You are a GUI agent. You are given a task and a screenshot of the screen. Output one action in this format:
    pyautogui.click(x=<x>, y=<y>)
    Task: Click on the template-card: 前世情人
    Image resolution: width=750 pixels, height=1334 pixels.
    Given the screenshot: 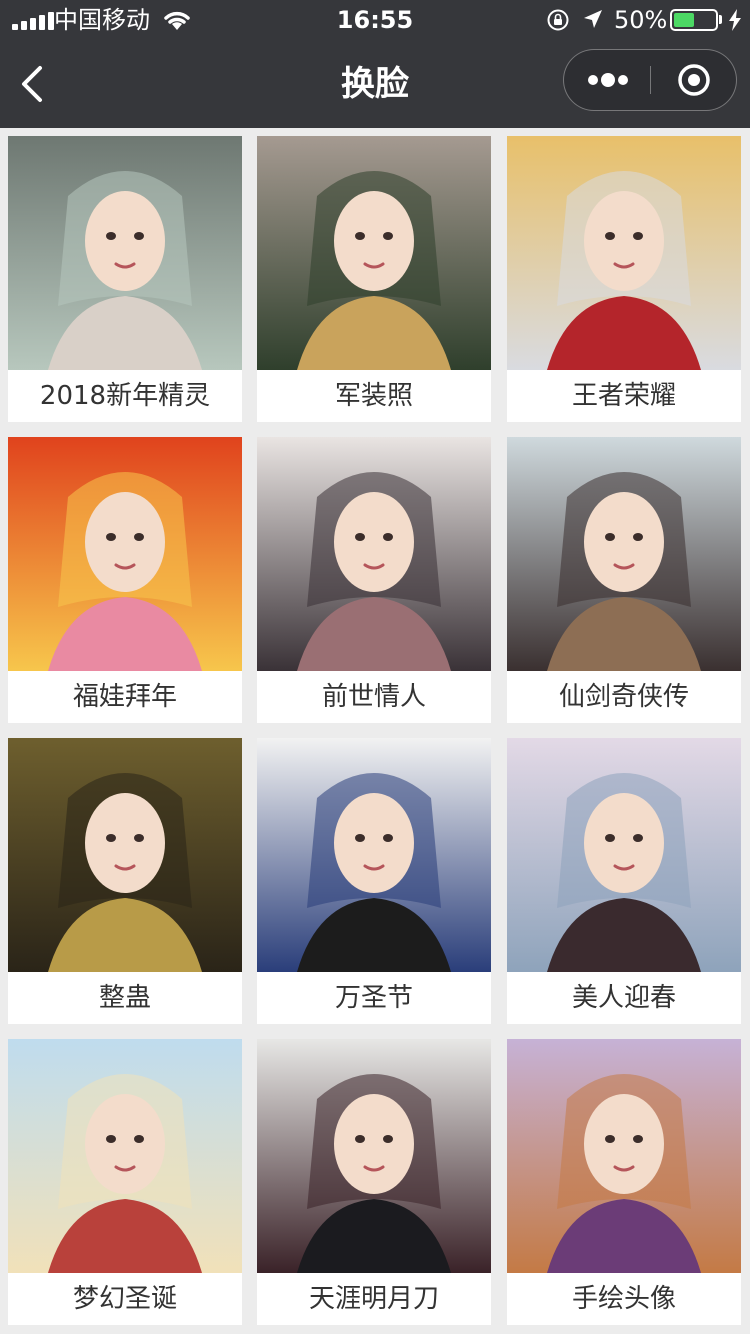 What is the action you would take?
    pyautogui.click(x=374, y=580)
    